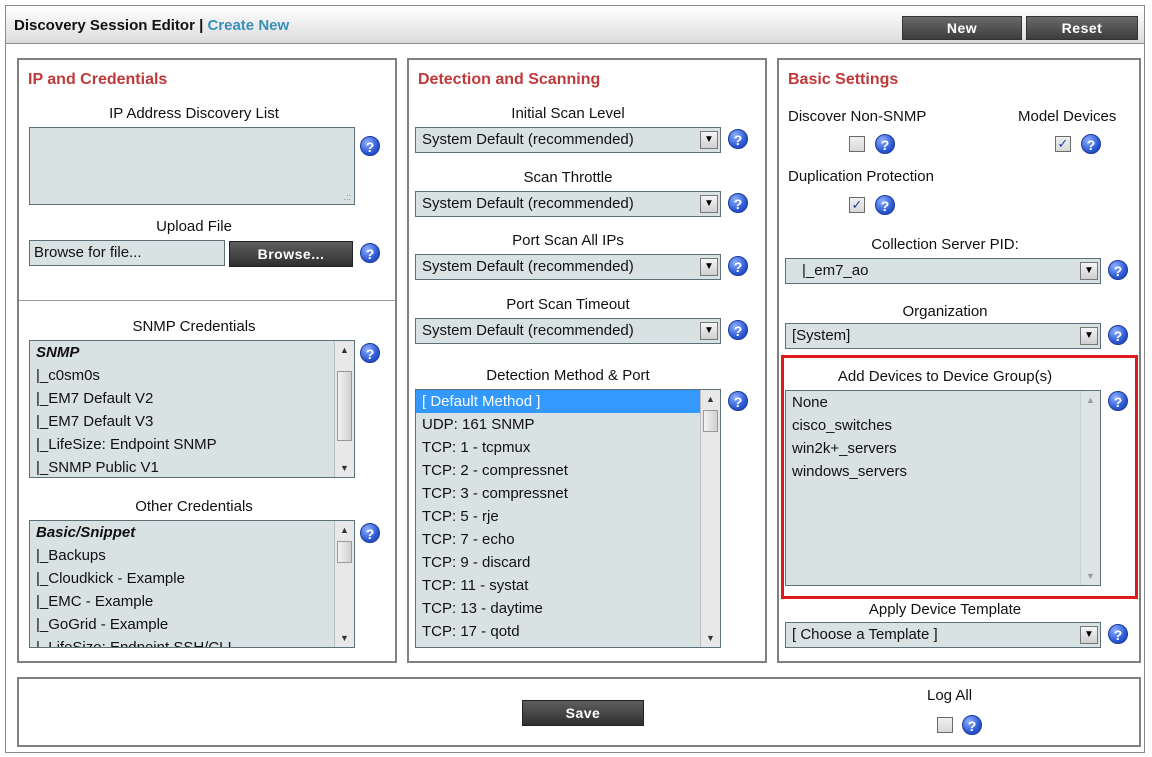 This screenshot has height=757, width=1152. Describe the element at coordinates (943, 336) in the screenshot. I see `organization-select: [System] ▼` at that location.